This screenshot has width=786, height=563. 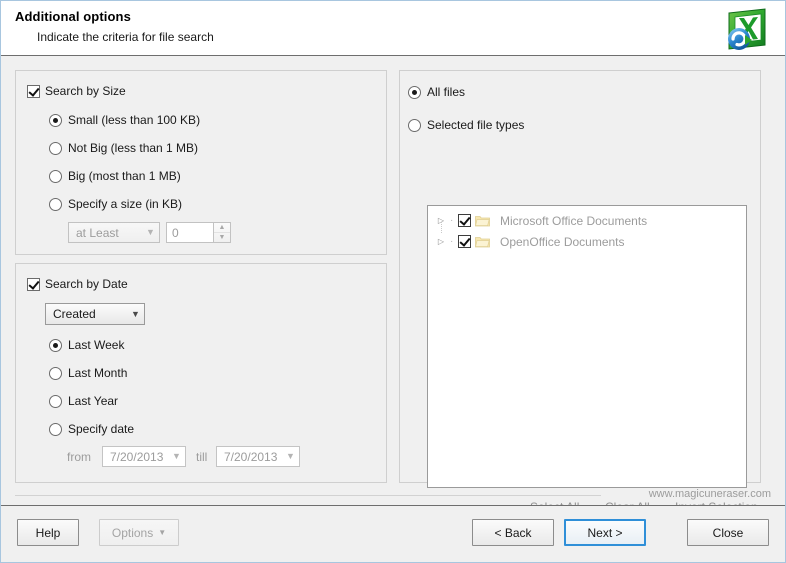 What do you see at coordinates (175, 232) in the screenshot?
I see `size-value-text: 0` at bounding box center [175, 232].